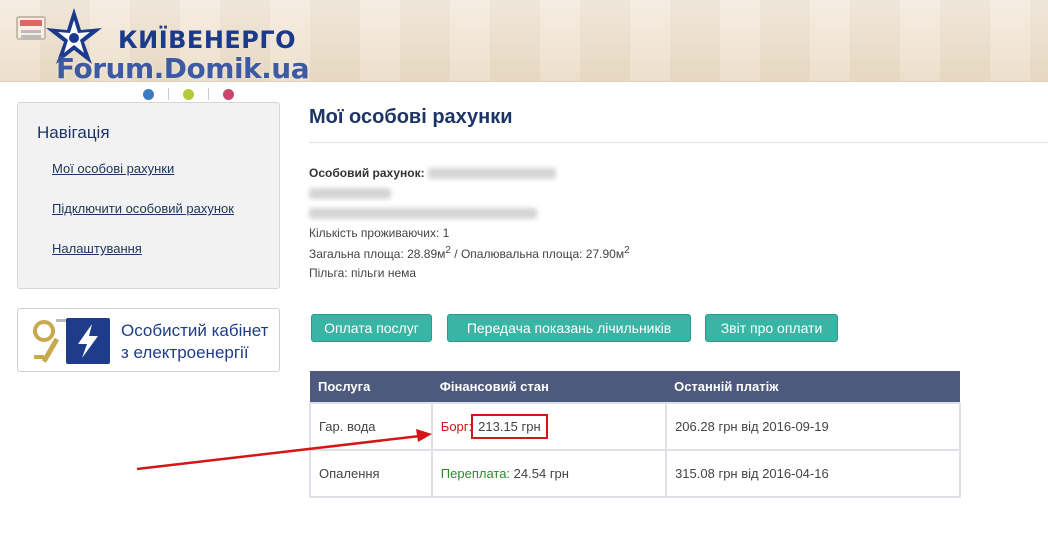  I want to click on lightning-bolt-icon, so click(88, 341).